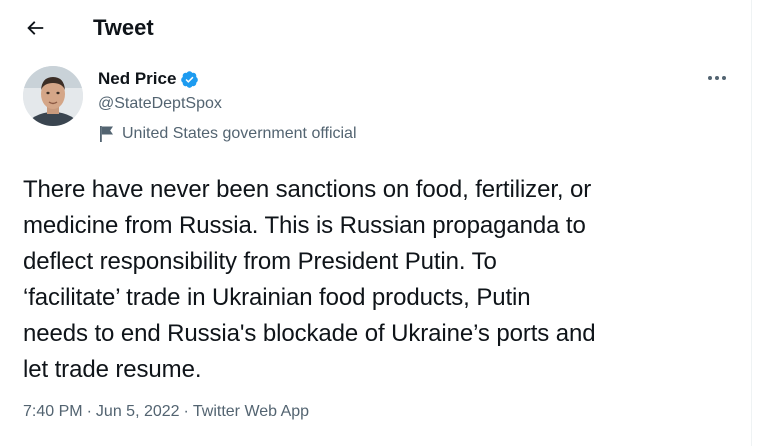 This screenshot has width=764, height=446. Describe the element at coordinates (123, 27) in the screenshot. I see `page-title: Tweet` at that location.